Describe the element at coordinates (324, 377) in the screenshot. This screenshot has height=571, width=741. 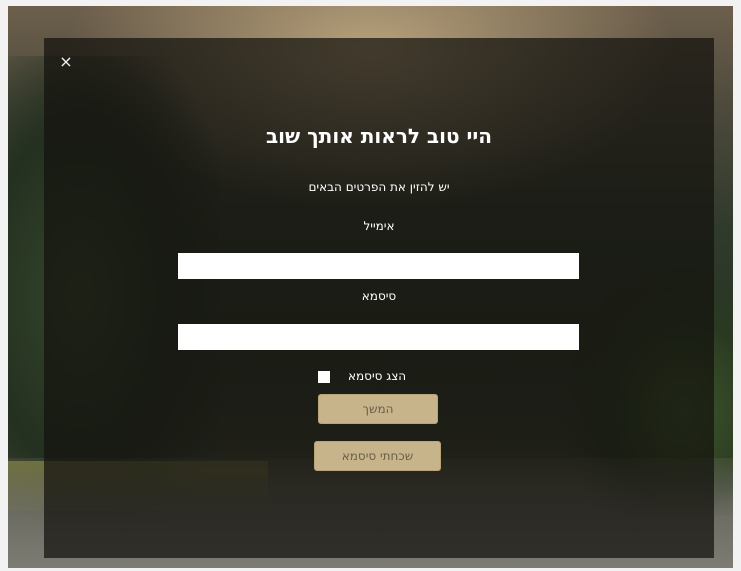
I see `show-password-checkbox` at that location.